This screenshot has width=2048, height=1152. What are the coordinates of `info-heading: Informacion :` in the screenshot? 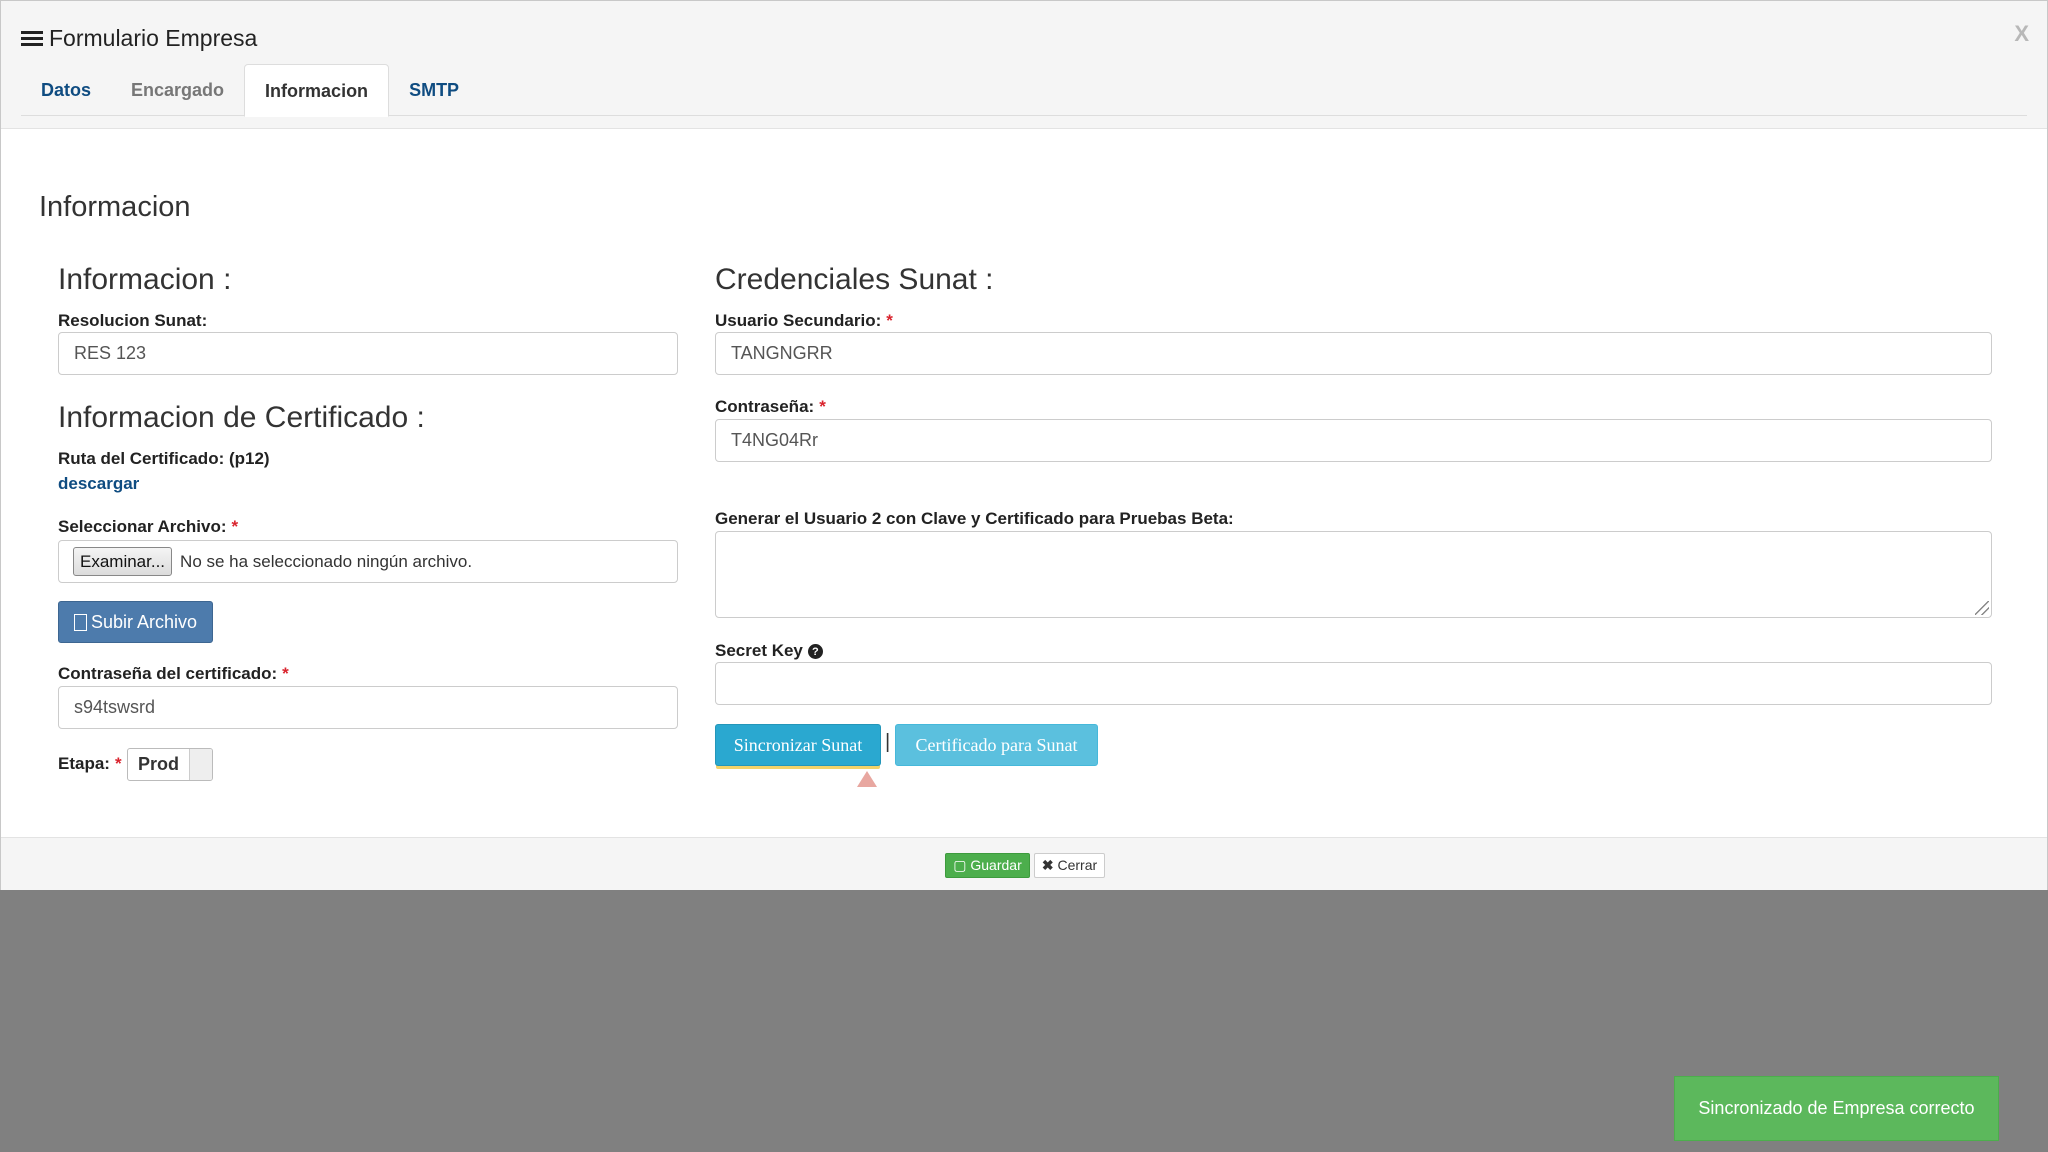 It's located at (145, 279).